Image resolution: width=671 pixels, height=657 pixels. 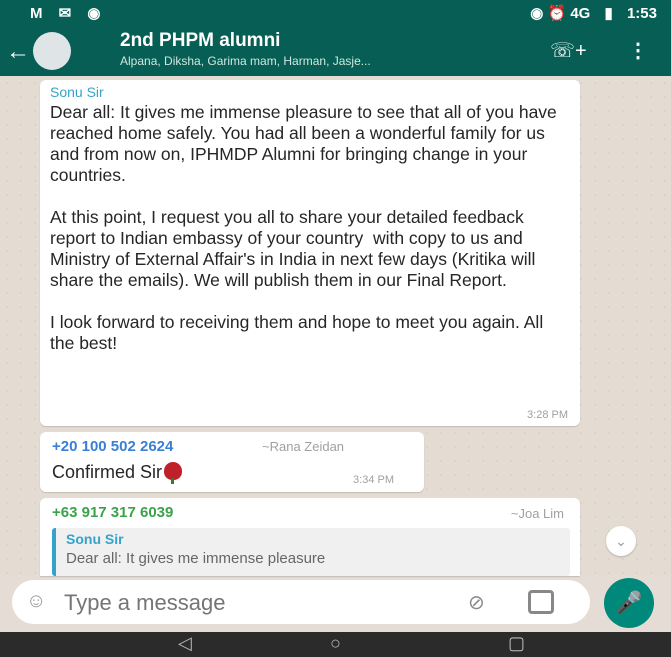 I want to click on back-arrow-icon: ←, so click(x=18, y=52).